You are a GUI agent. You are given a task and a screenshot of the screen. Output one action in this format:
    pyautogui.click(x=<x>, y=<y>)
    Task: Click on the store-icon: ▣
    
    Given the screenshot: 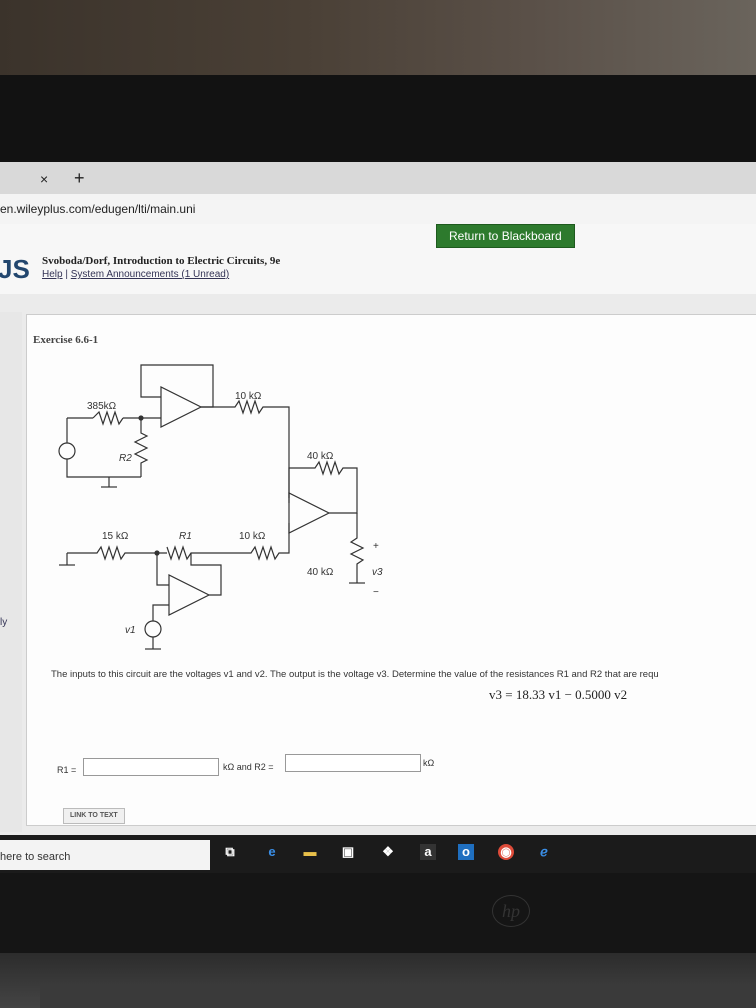 What is the action you would take?
    pyautogui.click(x=348, y=852)
    